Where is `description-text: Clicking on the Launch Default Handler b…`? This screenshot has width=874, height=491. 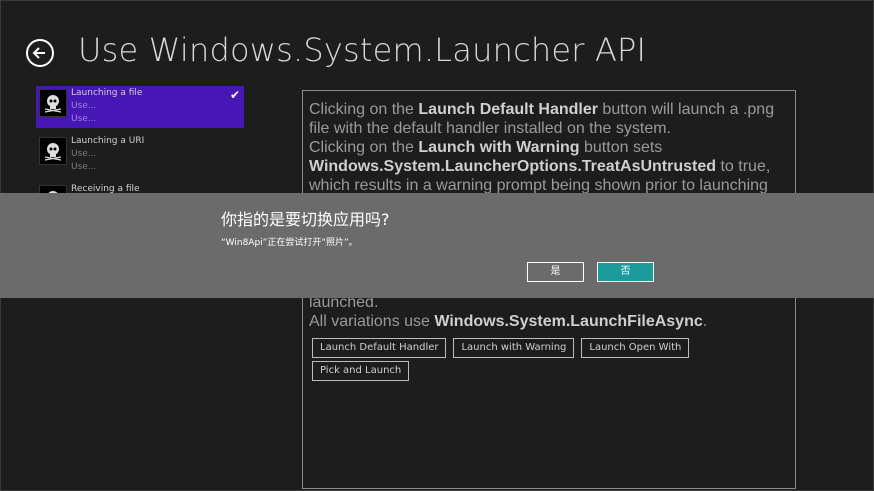 description-text: Clicking on the Launch Default Handler b… is located at coordinates (542, 147).